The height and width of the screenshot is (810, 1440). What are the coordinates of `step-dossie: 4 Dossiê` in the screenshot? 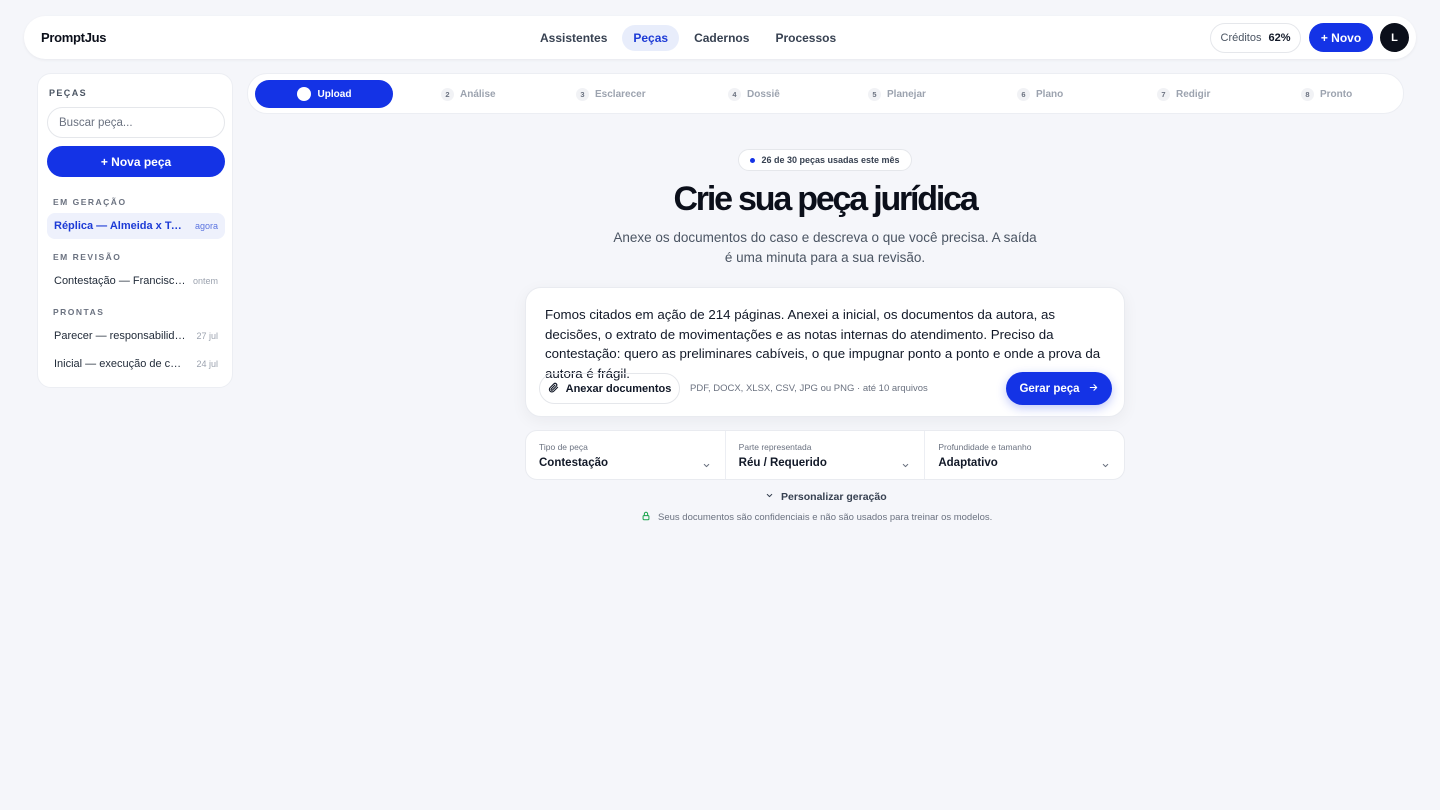 It's located at (754, 94).